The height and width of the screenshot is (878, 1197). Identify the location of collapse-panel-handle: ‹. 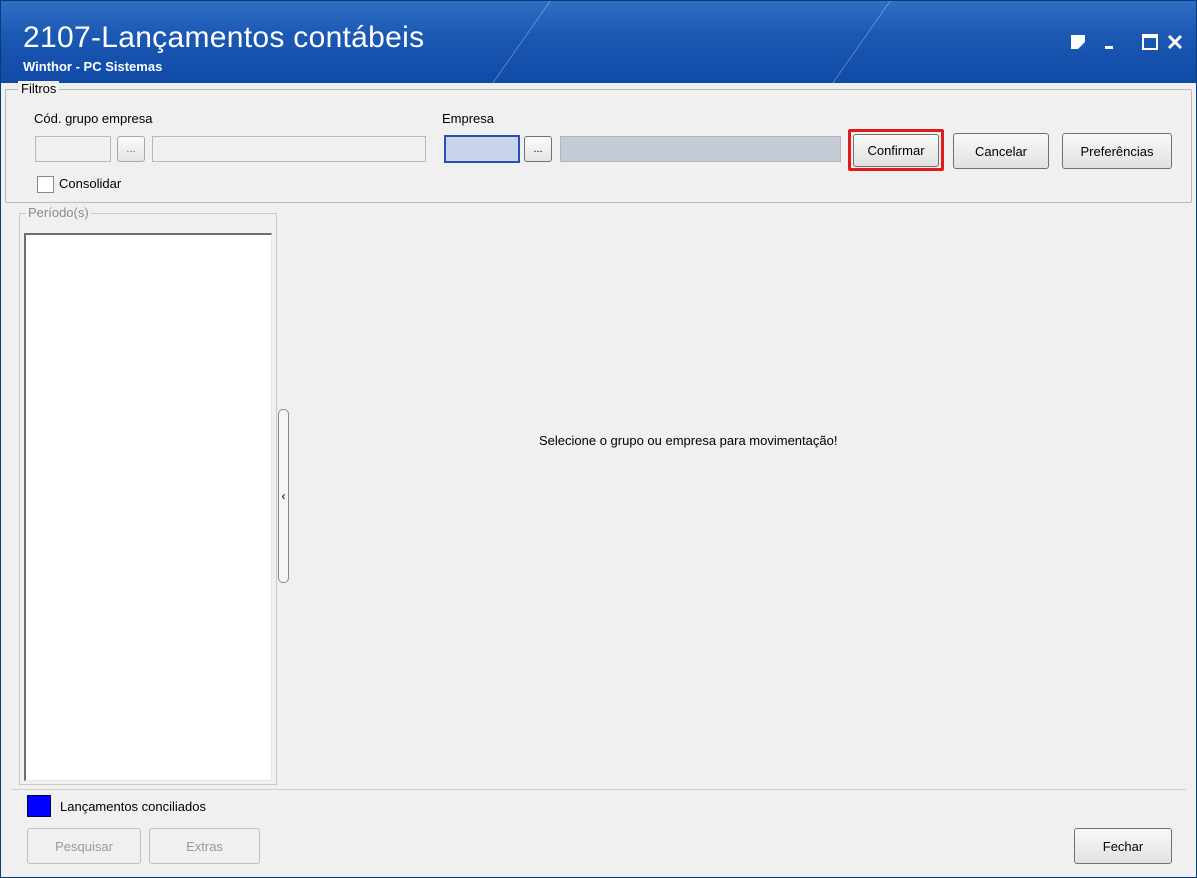
(283, 496).